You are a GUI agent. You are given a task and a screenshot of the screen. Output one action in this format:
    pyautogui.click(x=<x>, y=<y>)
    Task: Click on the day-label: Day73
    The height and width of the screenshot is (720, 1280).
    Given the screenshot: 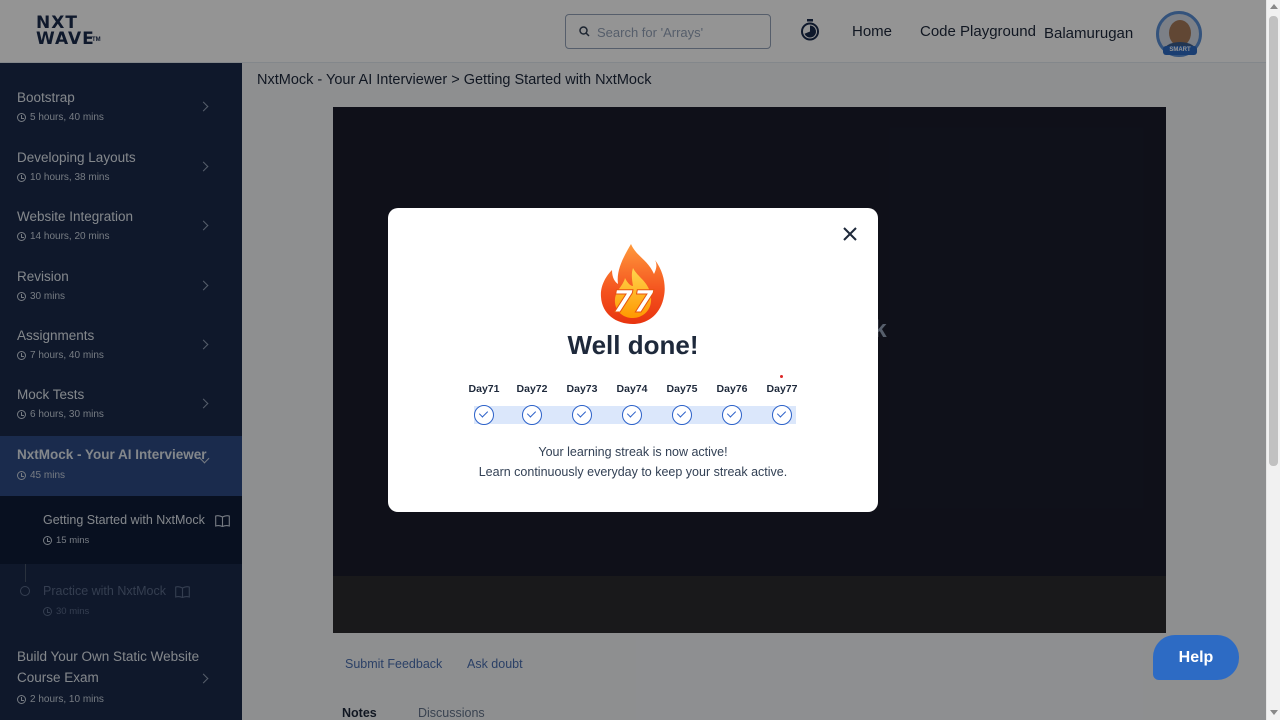 What is the action you would take?
    pyautogui.click(x=582, y=389)
    